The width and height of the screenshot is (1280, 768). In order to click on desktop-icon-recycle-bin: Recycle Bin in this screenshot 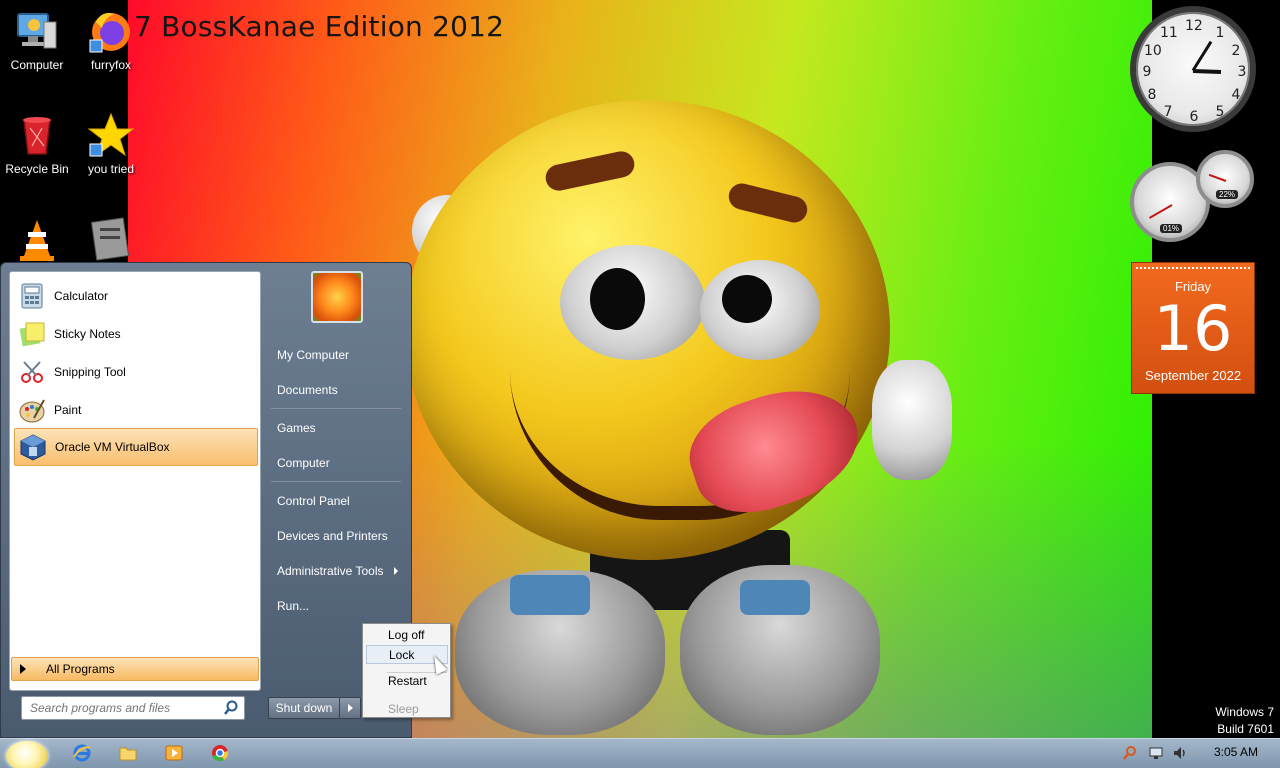, I will do `click(38, 144)`.